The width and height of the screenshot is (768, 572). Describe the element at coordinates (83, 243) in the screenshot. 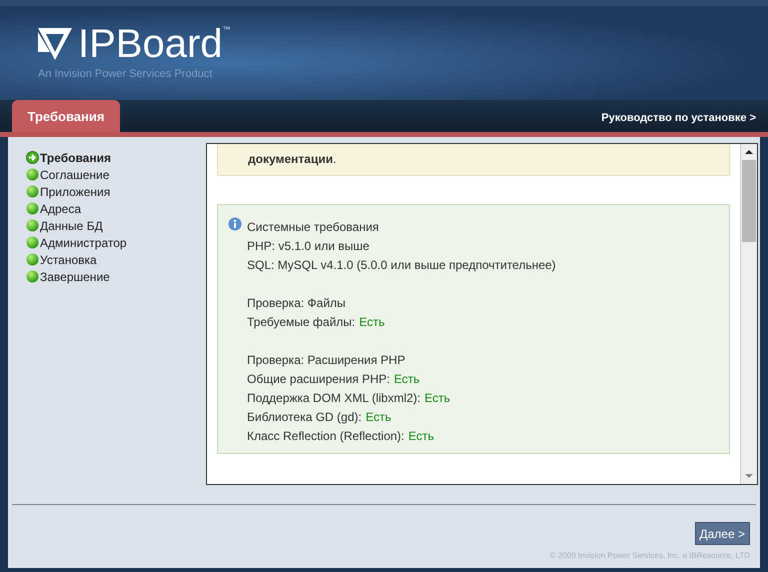

I see `sidebar-item: Администратор` at that location.